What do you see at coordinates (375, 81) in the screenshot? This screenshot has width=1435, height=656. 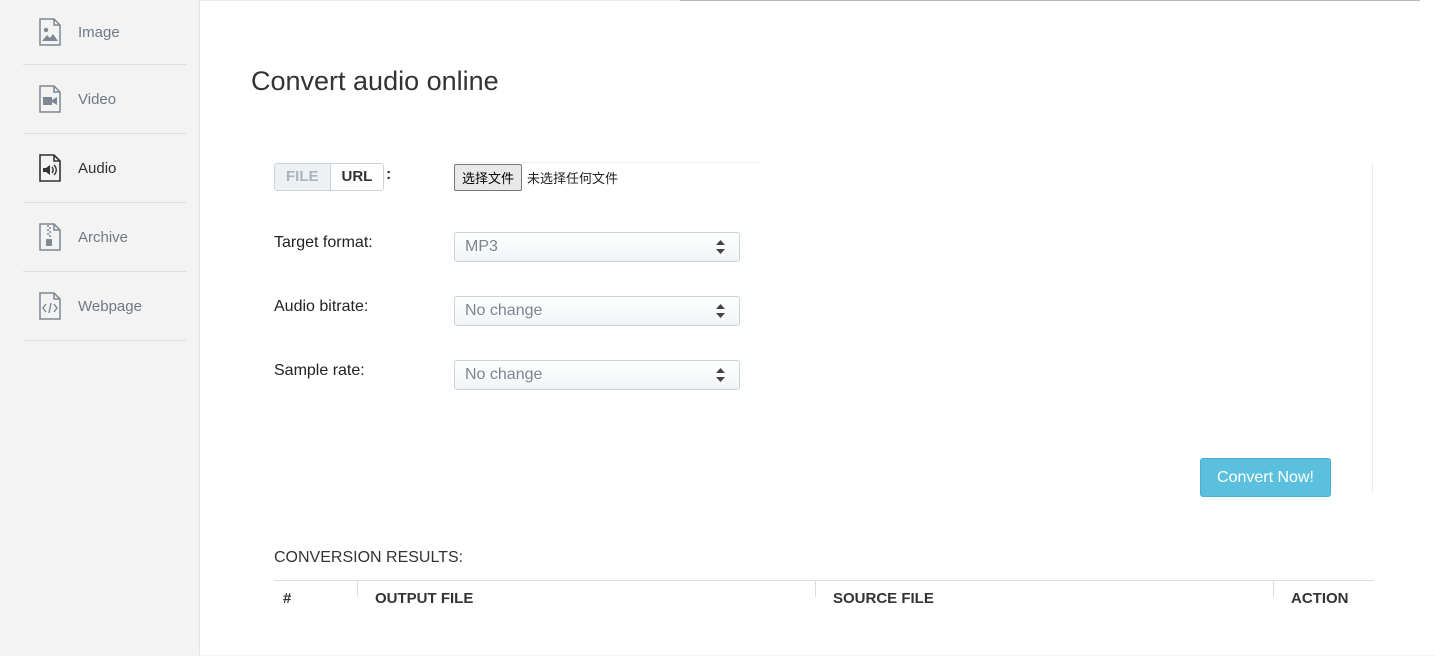 I see `page-title: Convert audio online` at bounding box center [375, 81].